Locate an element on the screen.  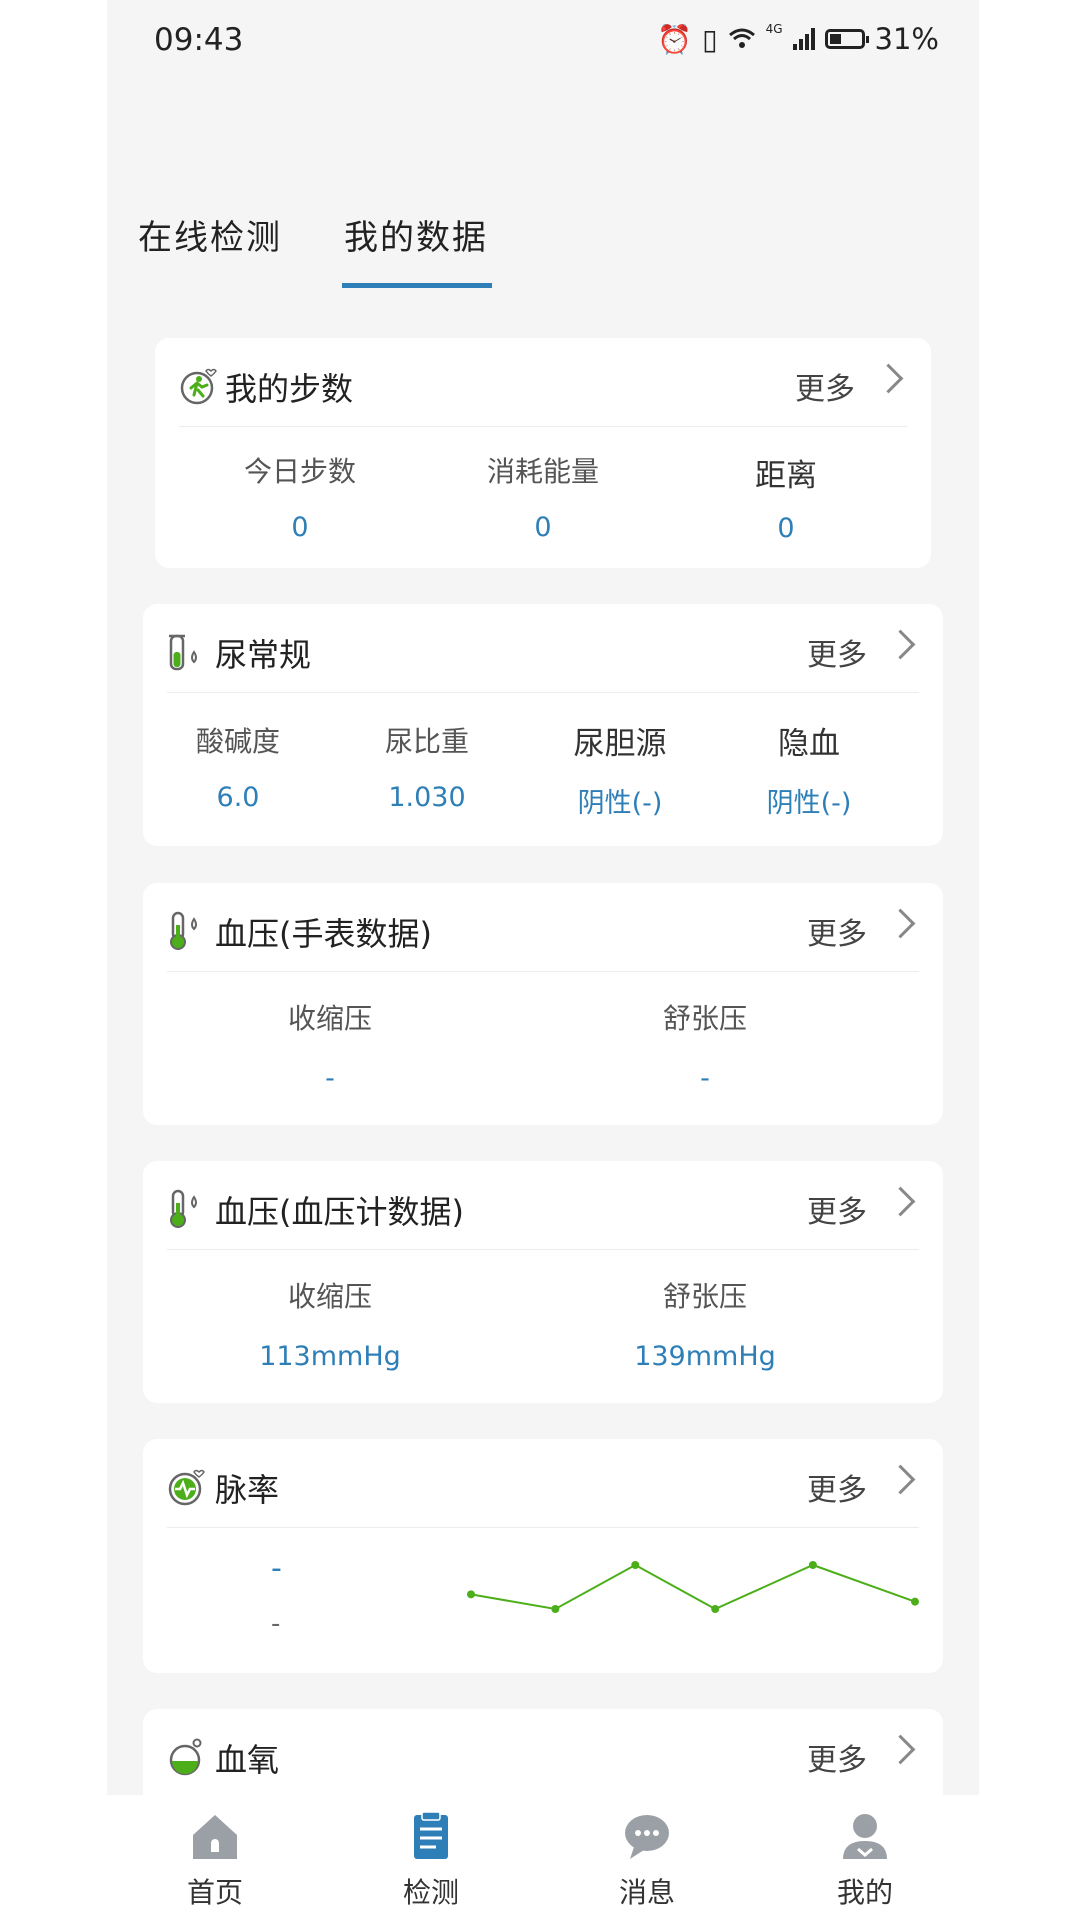
status-icons: ⏰ ▯ 4G 31% is located at coordinates (798, 39).